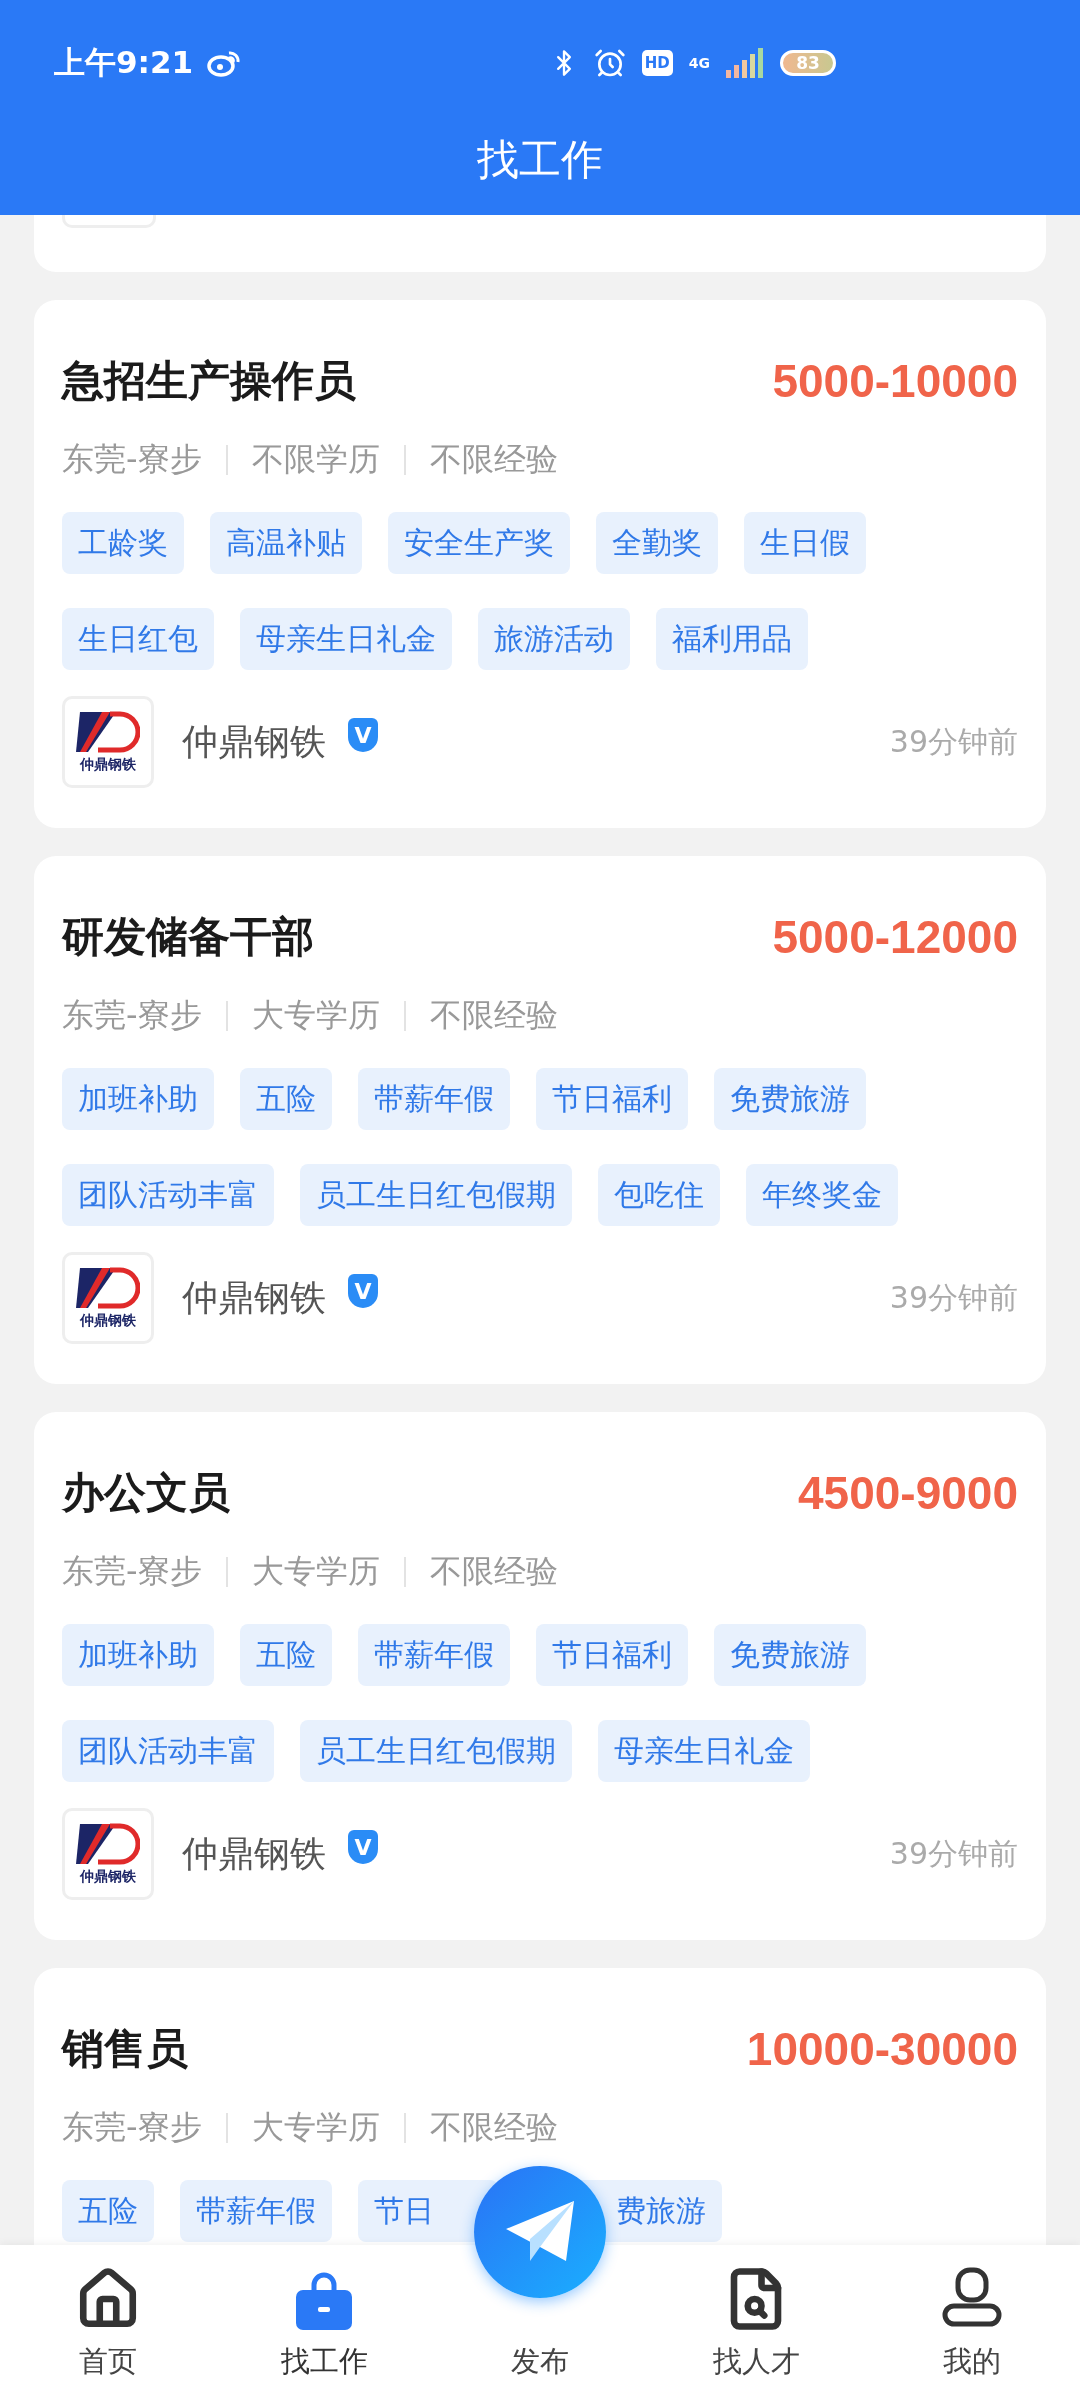  Describe the element at coordinates (123, 543) in the screenshot. I see `benefit-tag: 工龄奖` at that location.